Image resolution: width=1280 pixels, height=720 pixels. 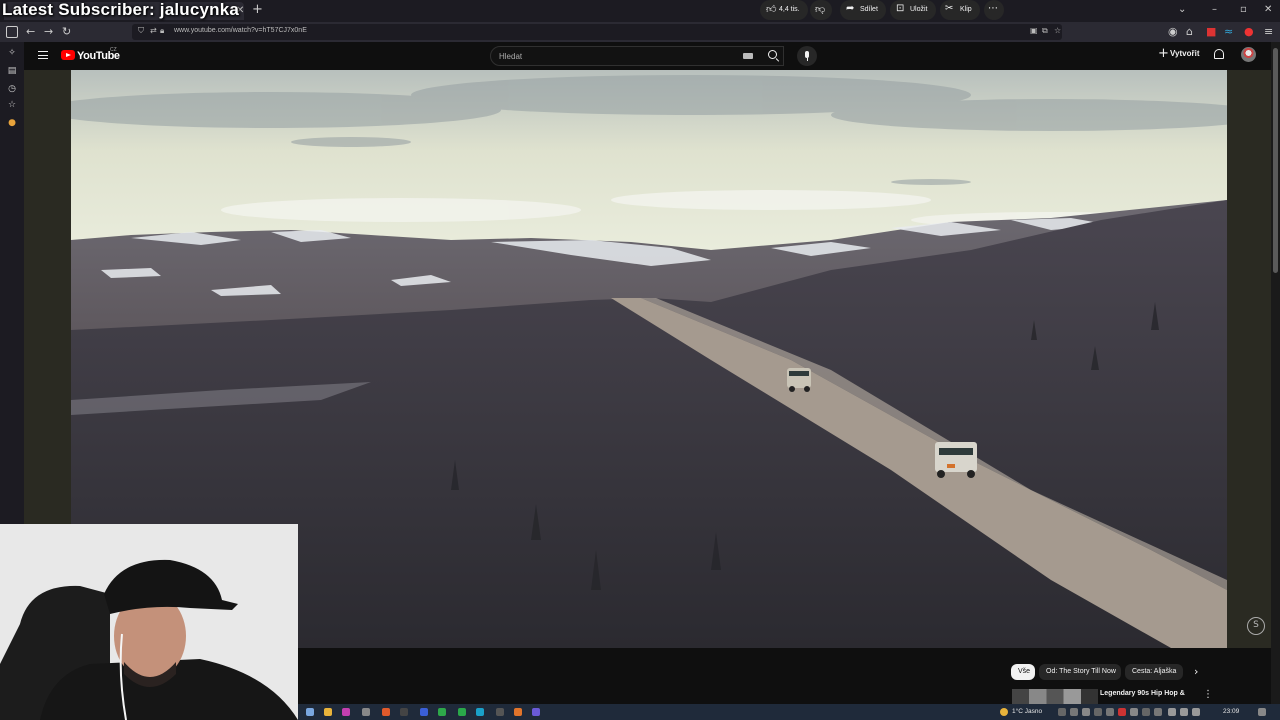 What do you see at coordinates (1208, 694) in the screenshot?
I see `more-vertical-icon: ⋮` at bounding box center [1208, 694].